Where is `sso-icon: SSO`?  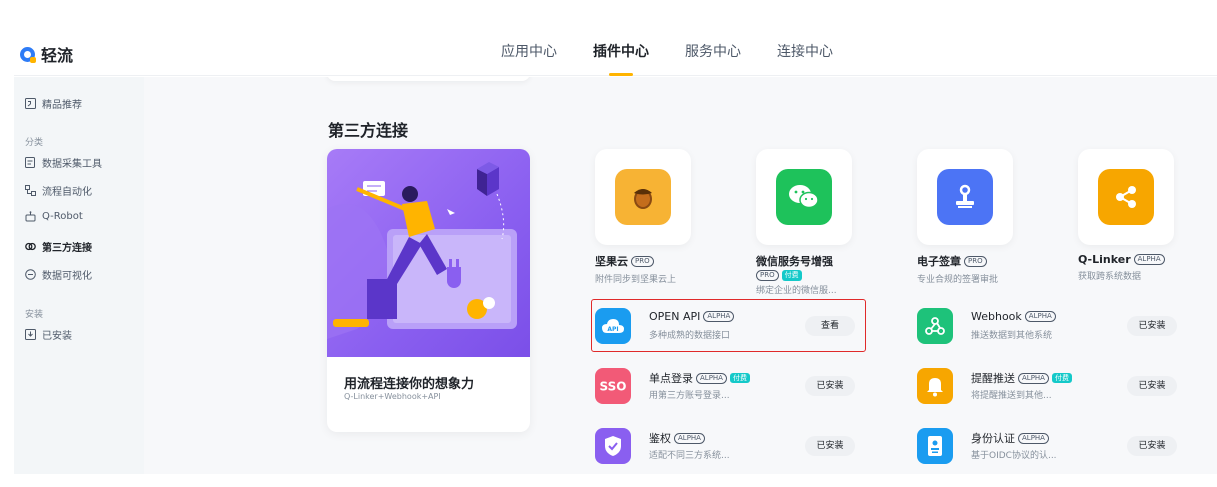 sso-icon: SSO is located at coordinates (613, 386).